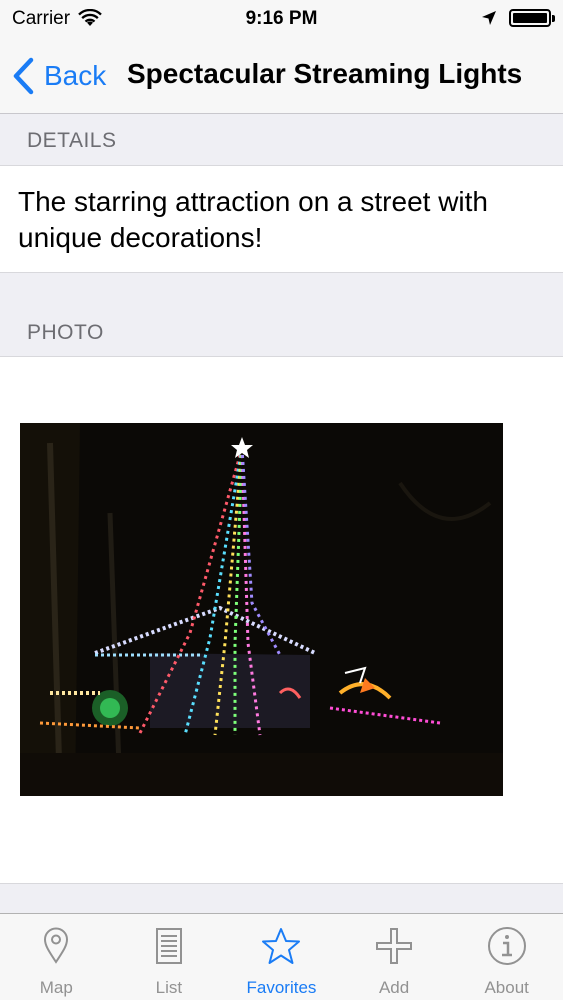 The width and height of the screenshot is (563, 1000). What do you see at coordinates (56, 987) in the screenshot?
I see `tab-label: Map` at bounding box center [56, 987].